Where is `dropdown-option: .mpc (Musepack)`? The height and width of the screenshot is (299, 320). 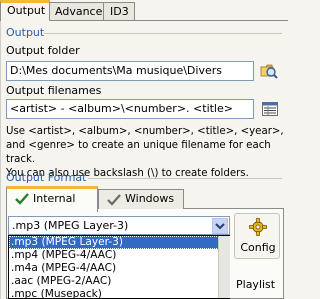
dropdown-option: .mpc (Musepack) is located at coordinates (119, 293).